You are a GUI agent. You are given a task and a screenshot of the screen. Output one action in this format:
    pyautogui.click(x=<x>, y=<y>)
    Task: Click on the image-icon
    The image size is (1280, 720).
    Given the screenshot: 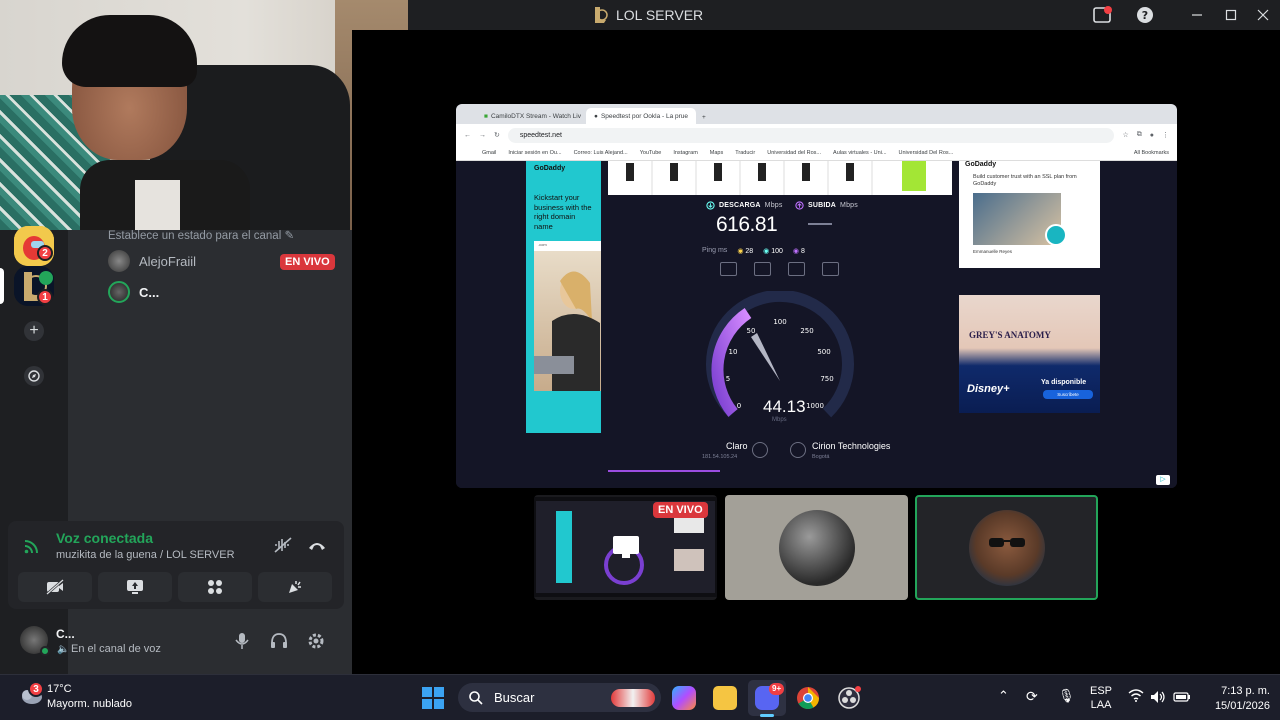 What is the action you would take?
    pyautogui.click(x=728, y=269)
    